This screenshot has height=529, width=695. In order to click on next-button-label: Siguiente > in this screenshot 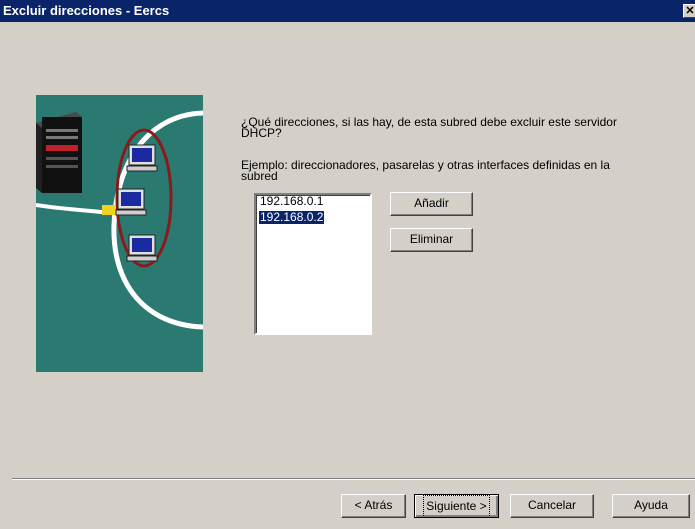, I will do `click(456, 506)`.